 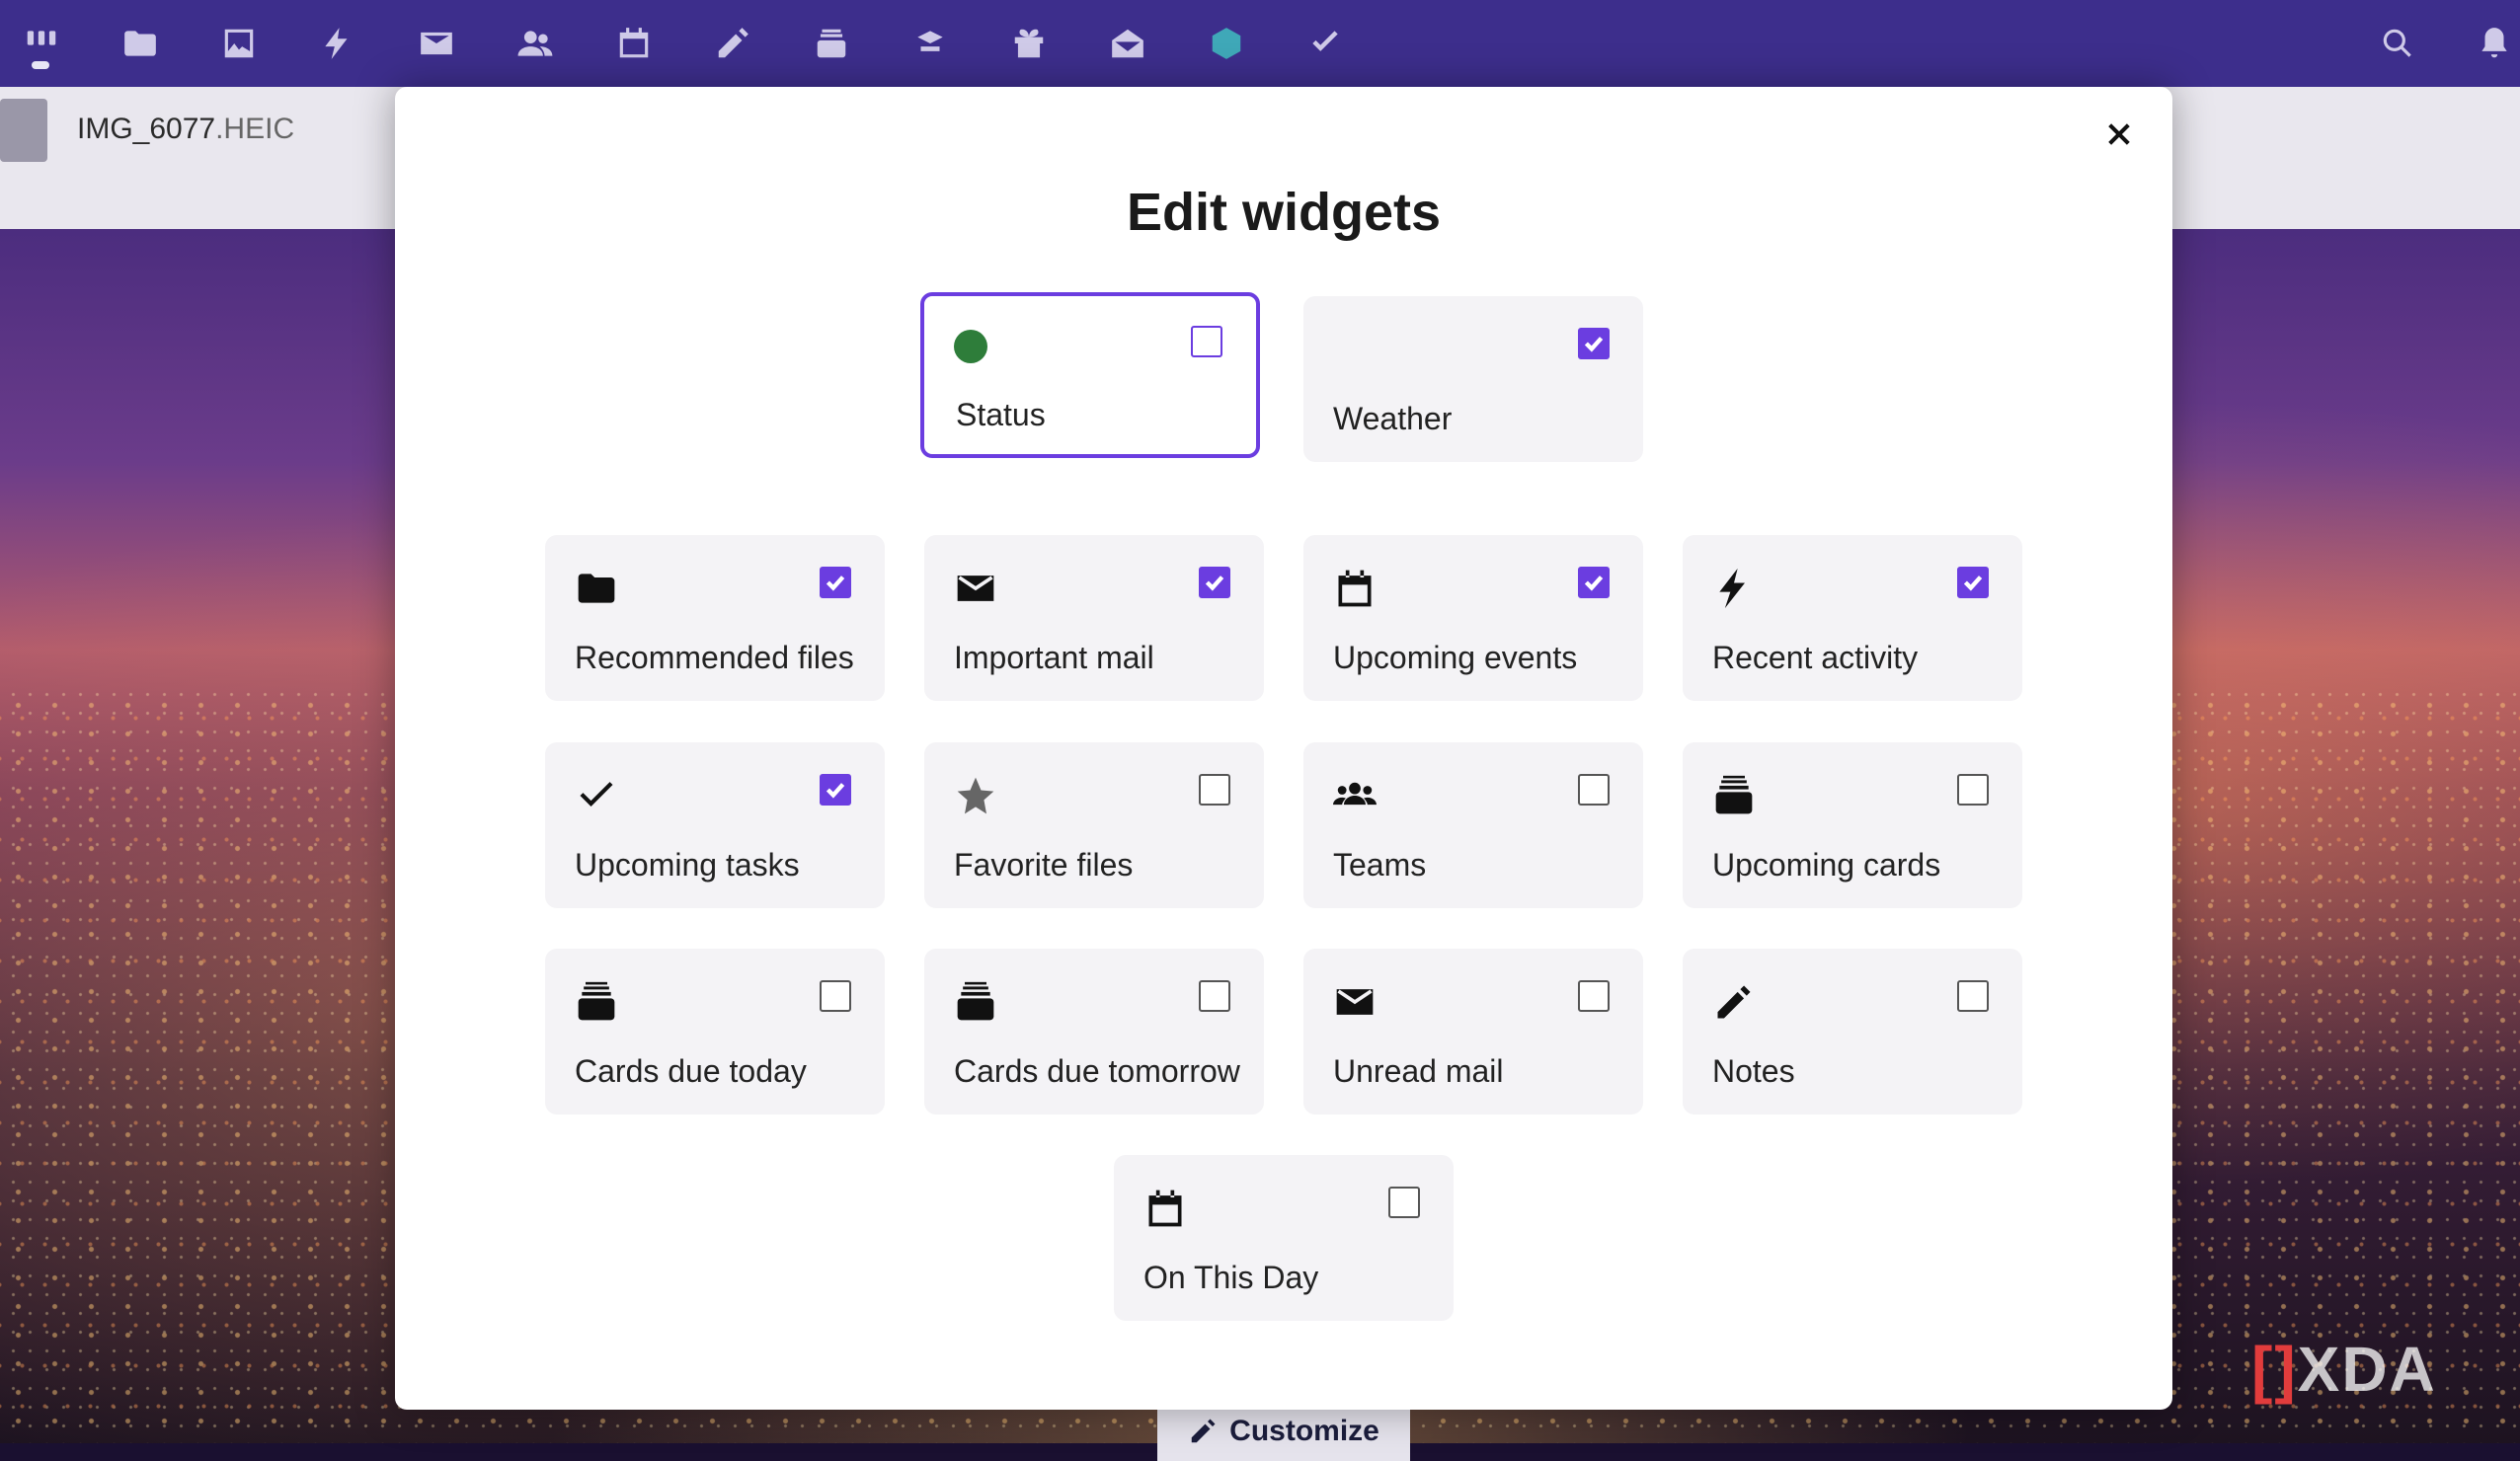 What do you see at coordinates (1094, 618) in the screenshot?
I see `widget-card-important-mail: Important mail` at bounding box center [1094, 618].